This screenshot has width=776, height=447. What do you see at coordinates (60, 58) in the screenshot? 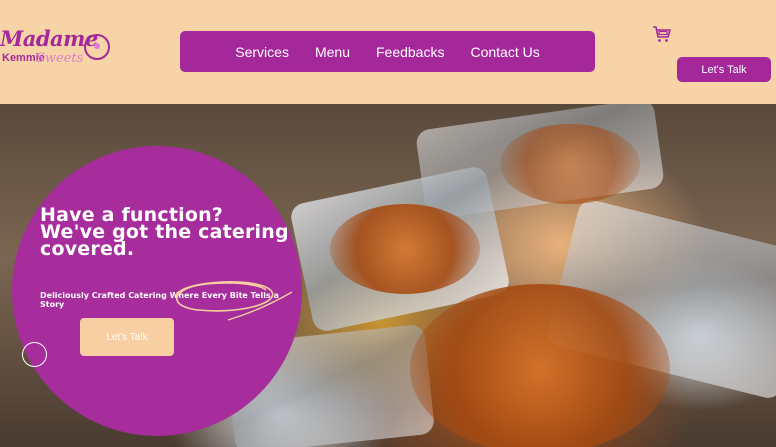
I see `logo-text-sweets: Sweets` at bounding box center [60, 58].